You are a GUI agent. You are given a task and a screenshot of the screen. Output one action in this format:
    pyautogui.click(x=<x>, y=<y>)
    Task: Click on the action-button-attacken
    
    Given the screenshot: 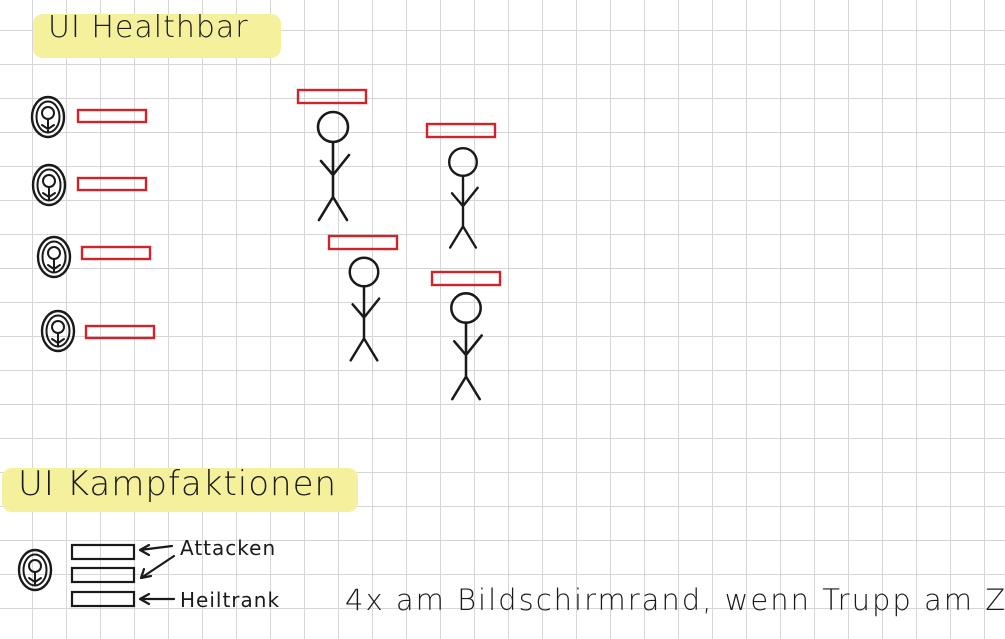 What is the action you would take?
    pyautogui.click(x=103, y=552)
    